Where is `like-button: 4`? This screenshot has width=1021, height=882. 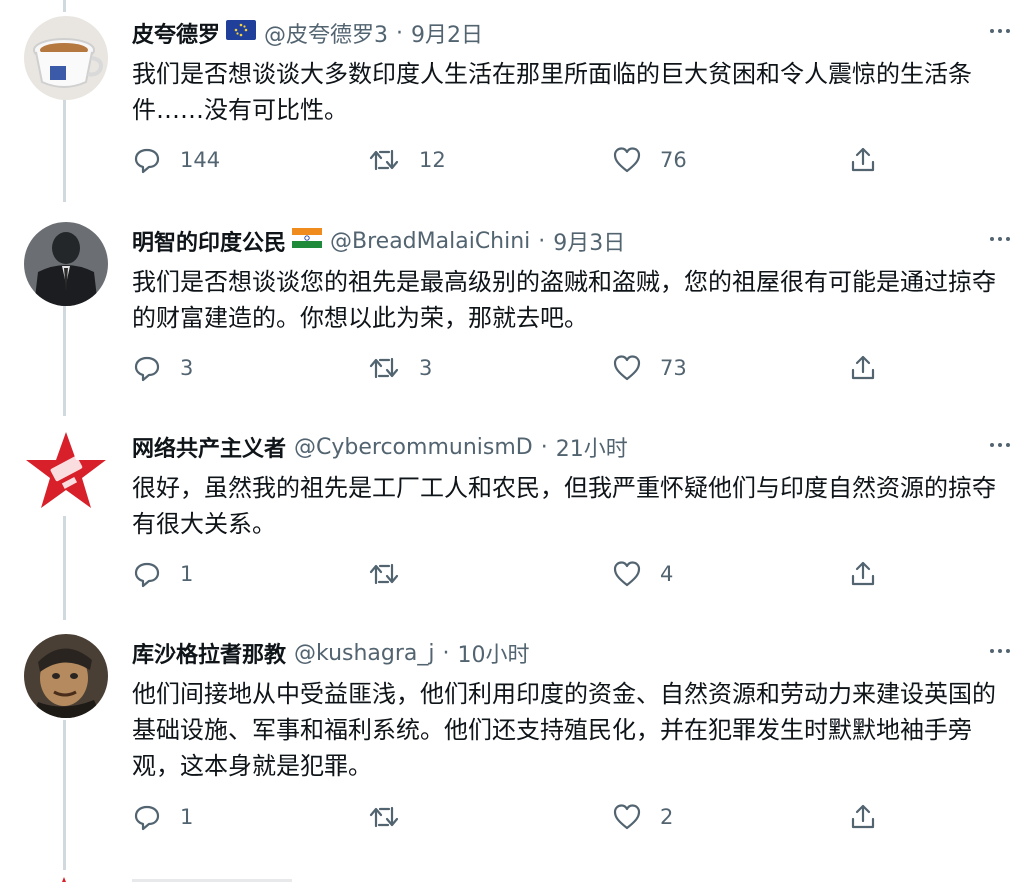
like-button: 4 is located at coordinates (642, 574).